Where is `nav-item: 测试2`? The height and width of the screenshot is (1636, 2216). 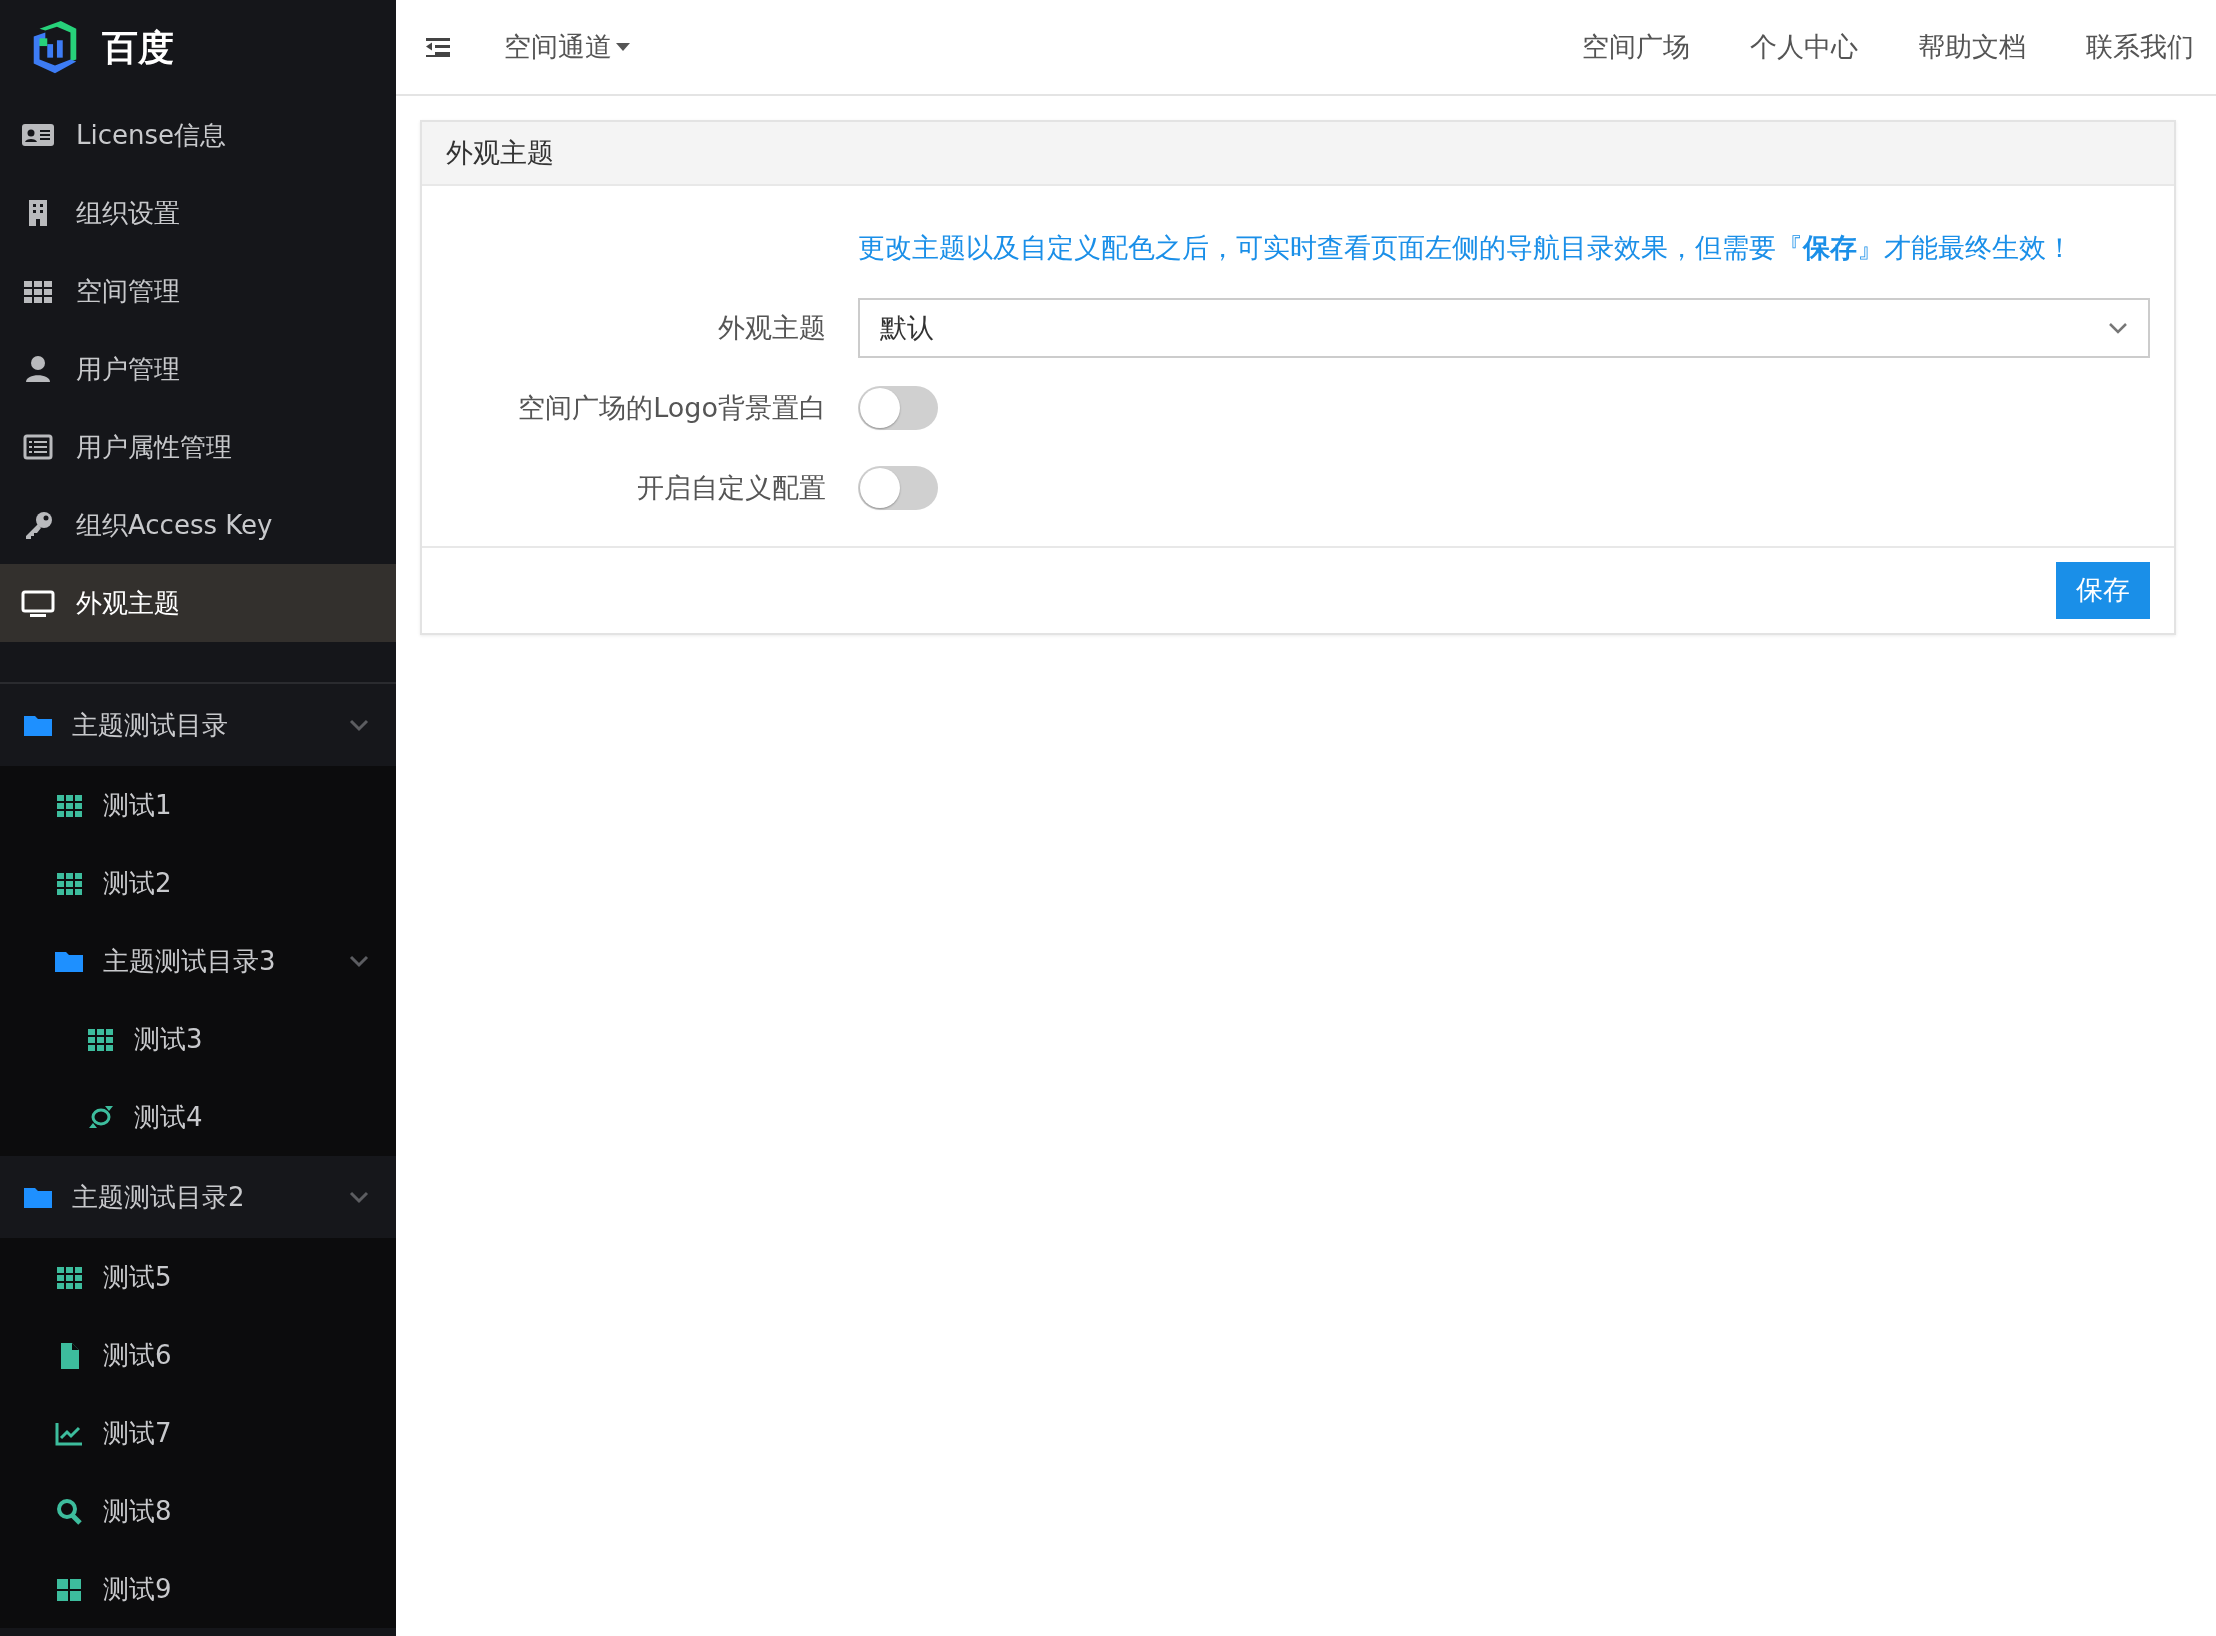
nav-item: 测试2 is located at coordinates (198, 883).